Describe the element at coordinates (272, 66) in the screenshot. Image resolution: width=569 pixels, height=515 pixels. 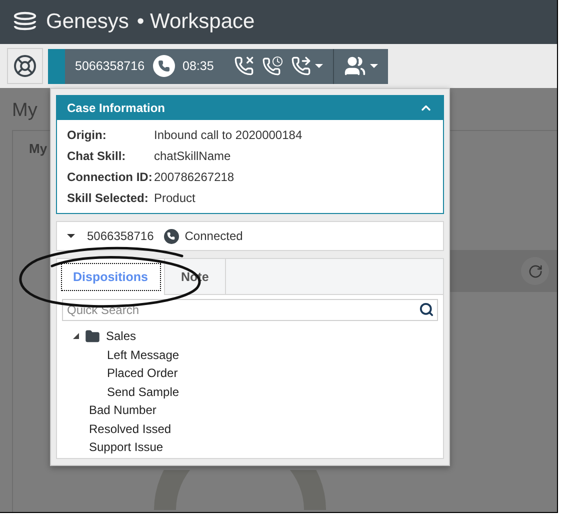
I see `phone-clock-icon` at that location.